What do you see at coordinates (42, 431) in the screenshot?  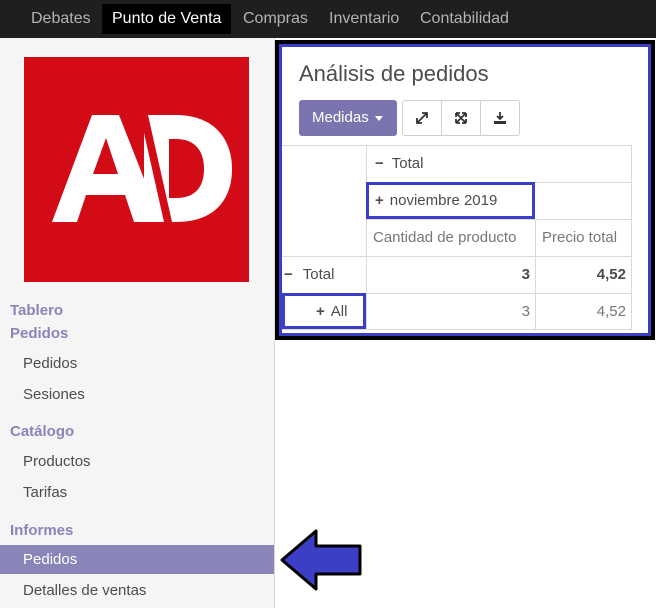 I see `sidebar-section-catalogo: Catálogo` at bounding box center [42, 431].